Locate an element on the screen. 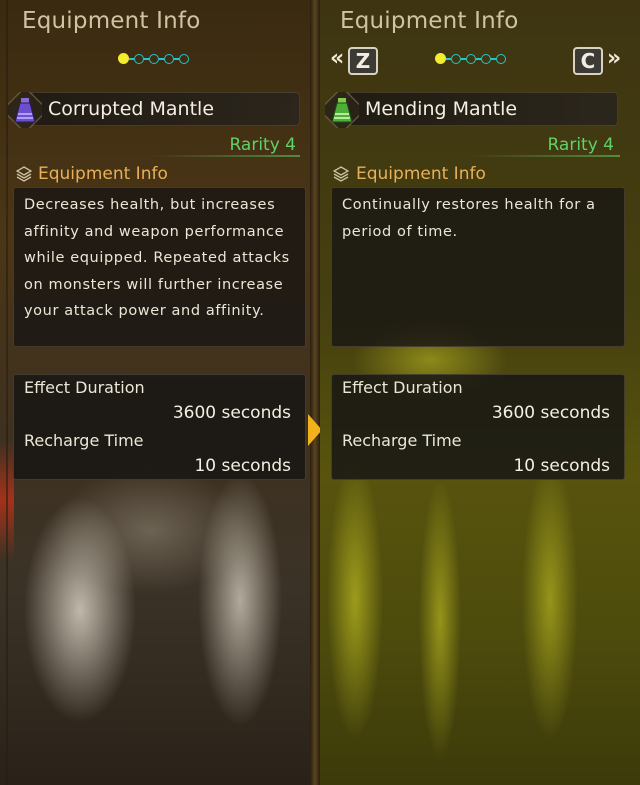 The image size is (640, 785). next-key-button: C is located at coordinates (588, 61).